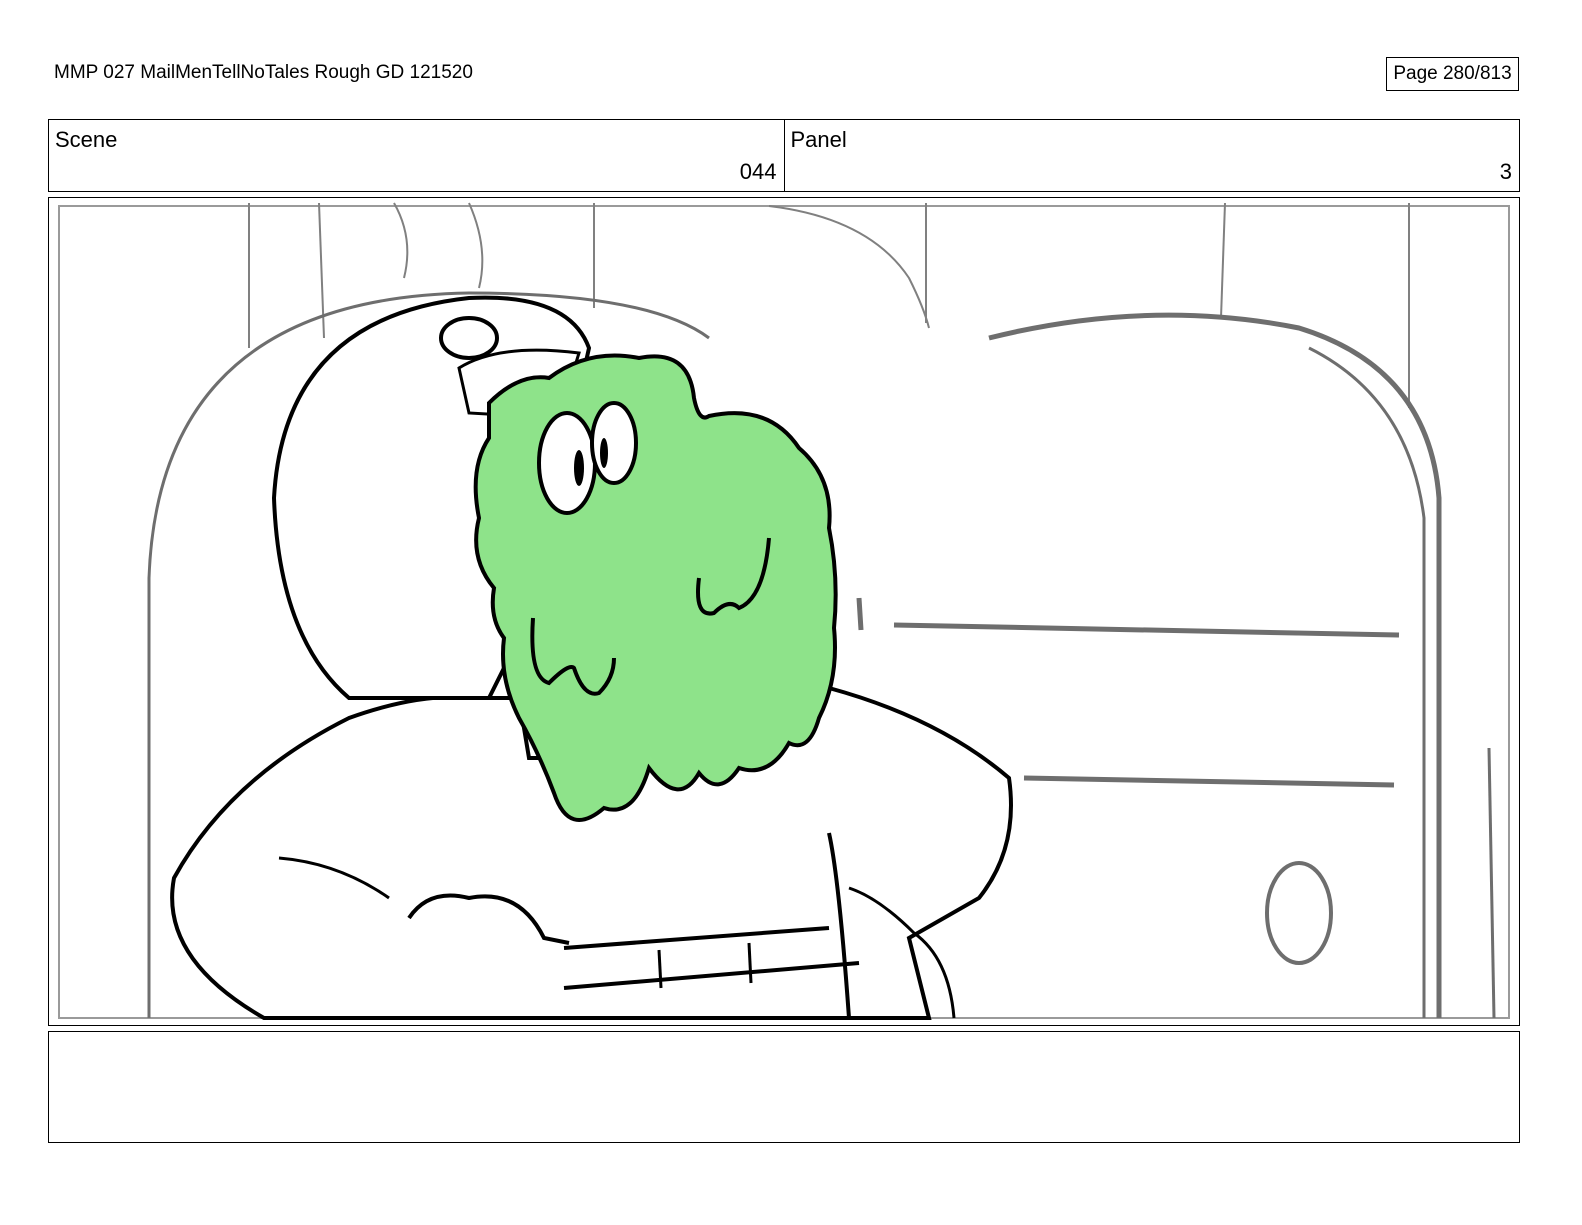  What do you see at coordinates (1505, 171) in the screenshot?
I see `panel-number: 3` at bounding box center [1505, 171].